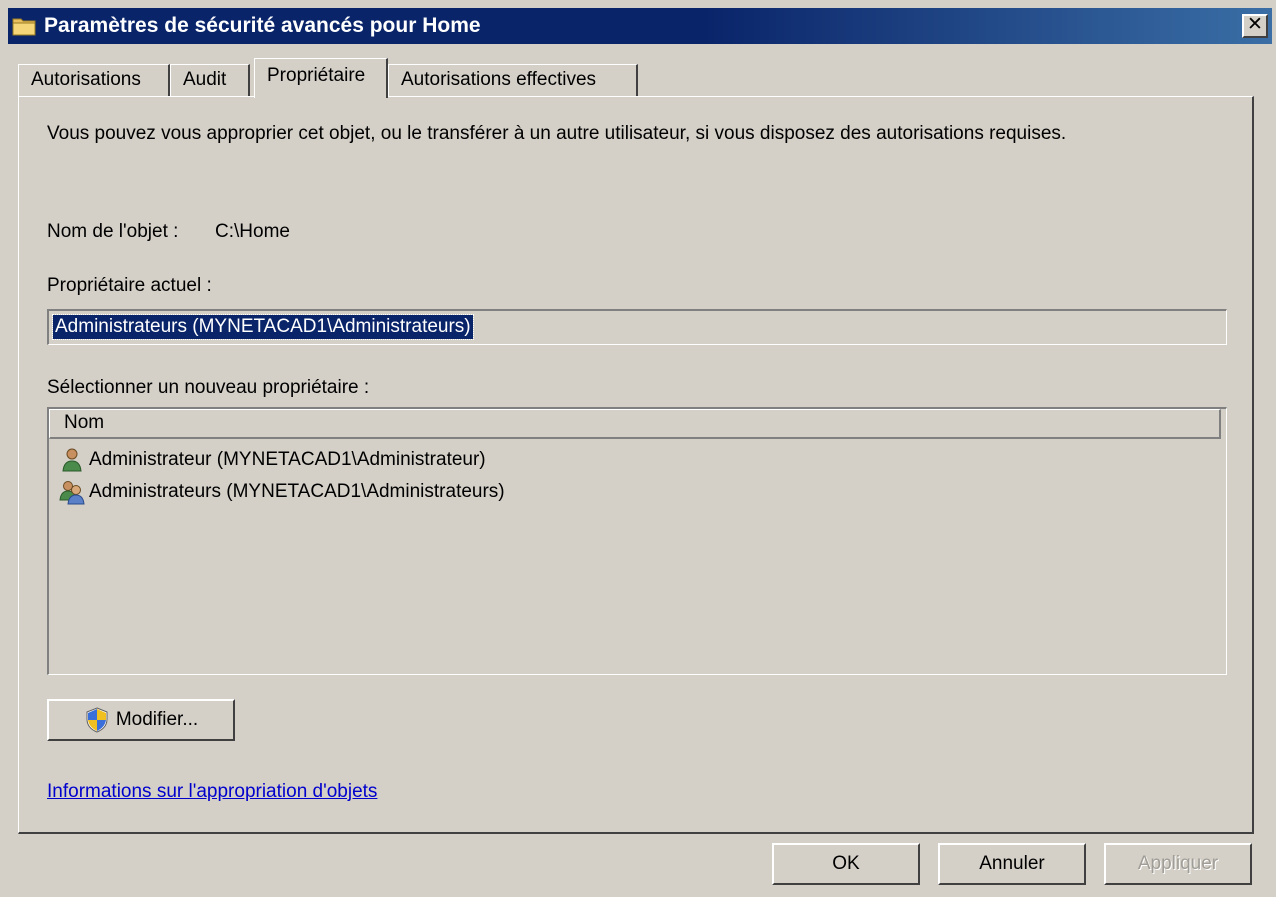  What do you see at coordinates (72, 460) in the screenshot?
I see `user-icon` at bounding box center [72, 460].